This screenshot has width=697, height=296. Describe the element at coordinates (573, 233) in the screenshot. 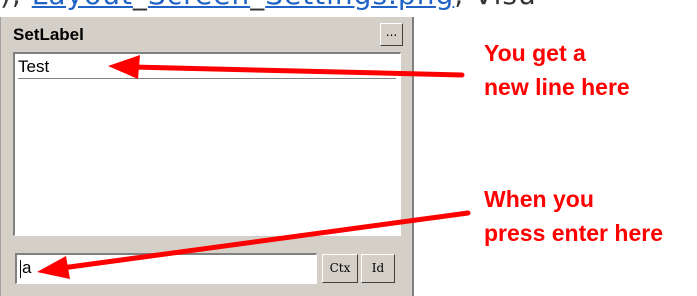

I see `annotation-line: press enter here` at that location.